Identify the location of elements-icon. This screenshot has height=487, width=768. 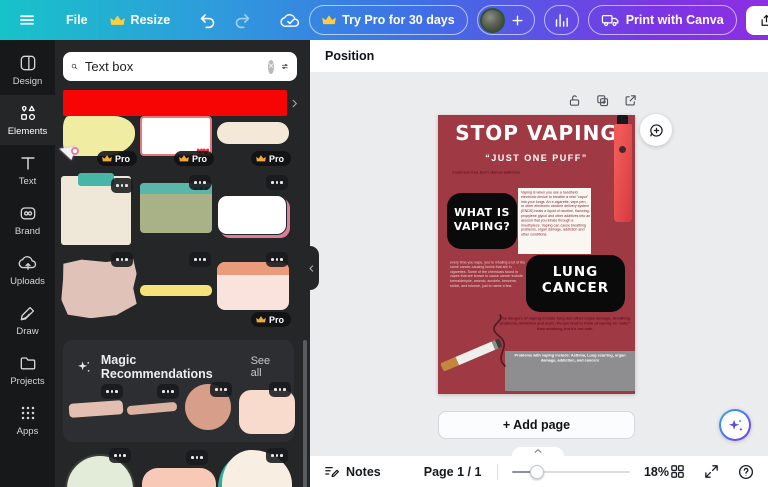
(27, 113).